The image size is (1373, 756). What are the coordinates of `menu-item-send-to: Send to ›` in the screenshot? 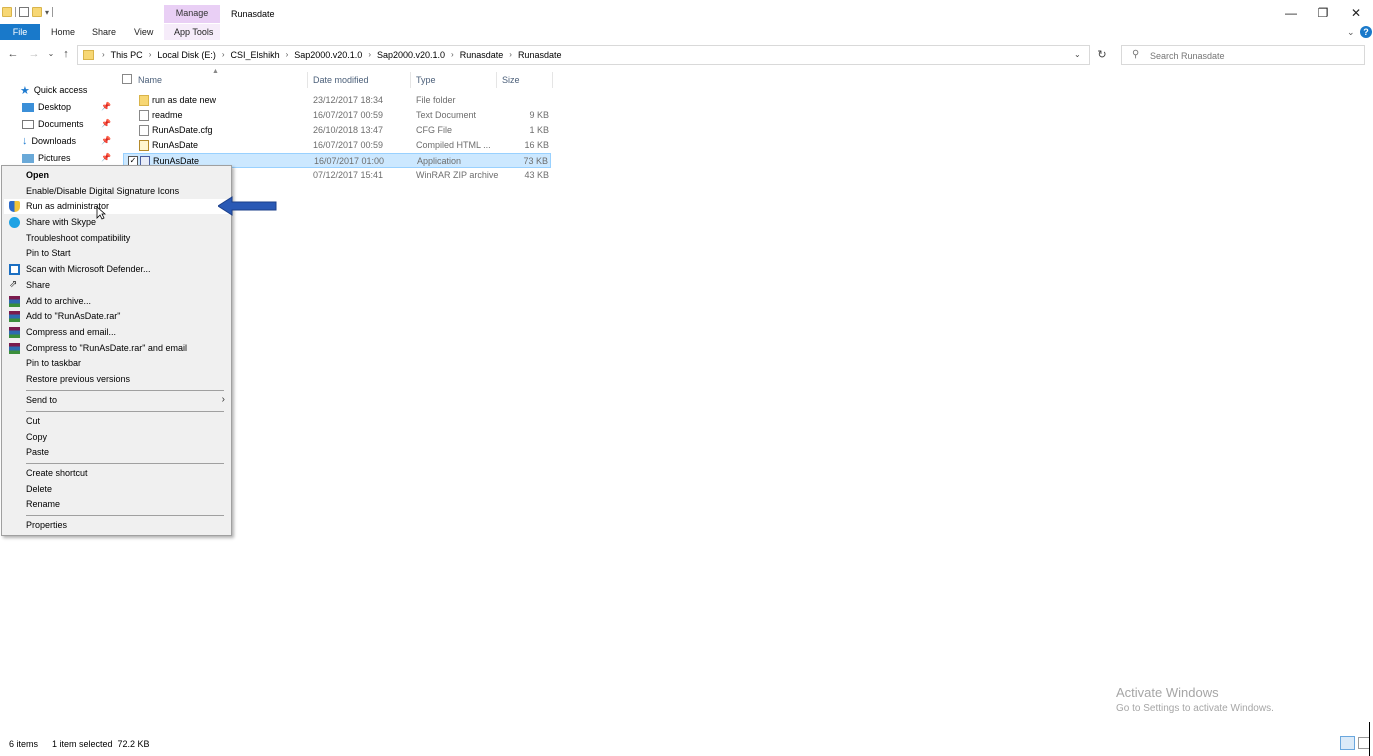 It's located at (116, 400).